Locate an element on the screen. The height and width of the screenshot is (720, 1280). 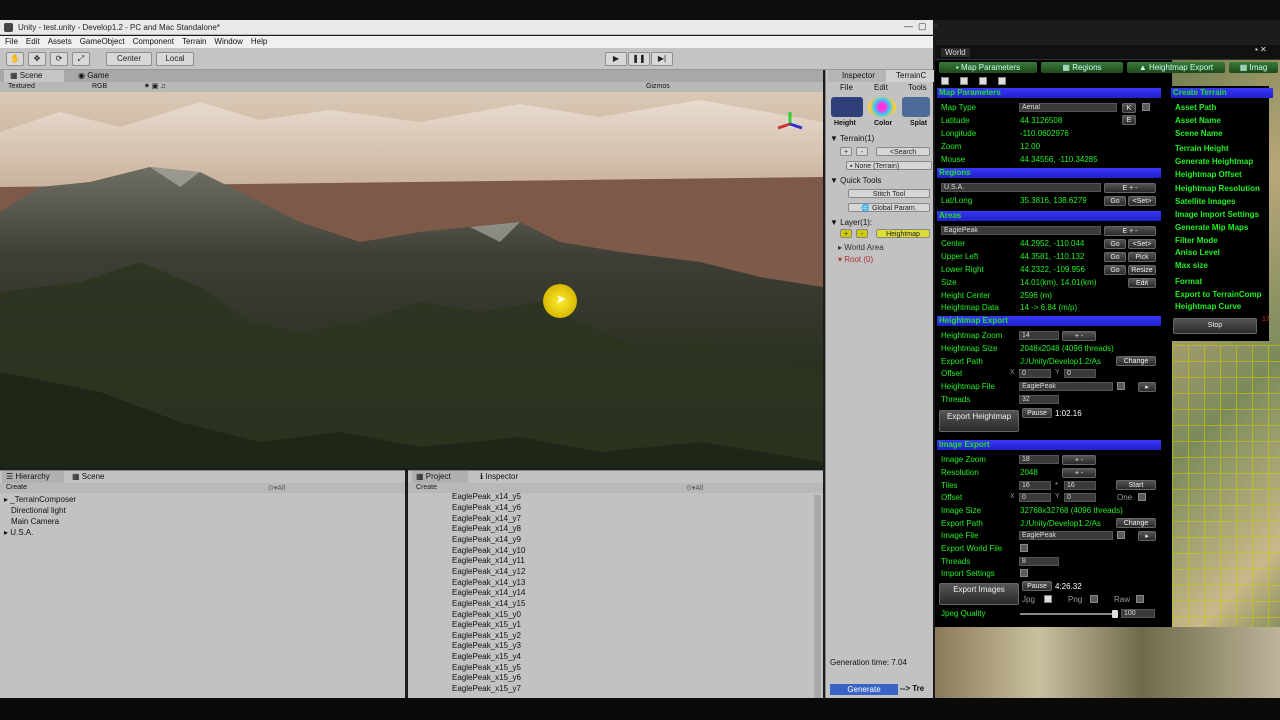
hierarchy-item-main-camera: Main Camera is located at coordinates (35, 521).